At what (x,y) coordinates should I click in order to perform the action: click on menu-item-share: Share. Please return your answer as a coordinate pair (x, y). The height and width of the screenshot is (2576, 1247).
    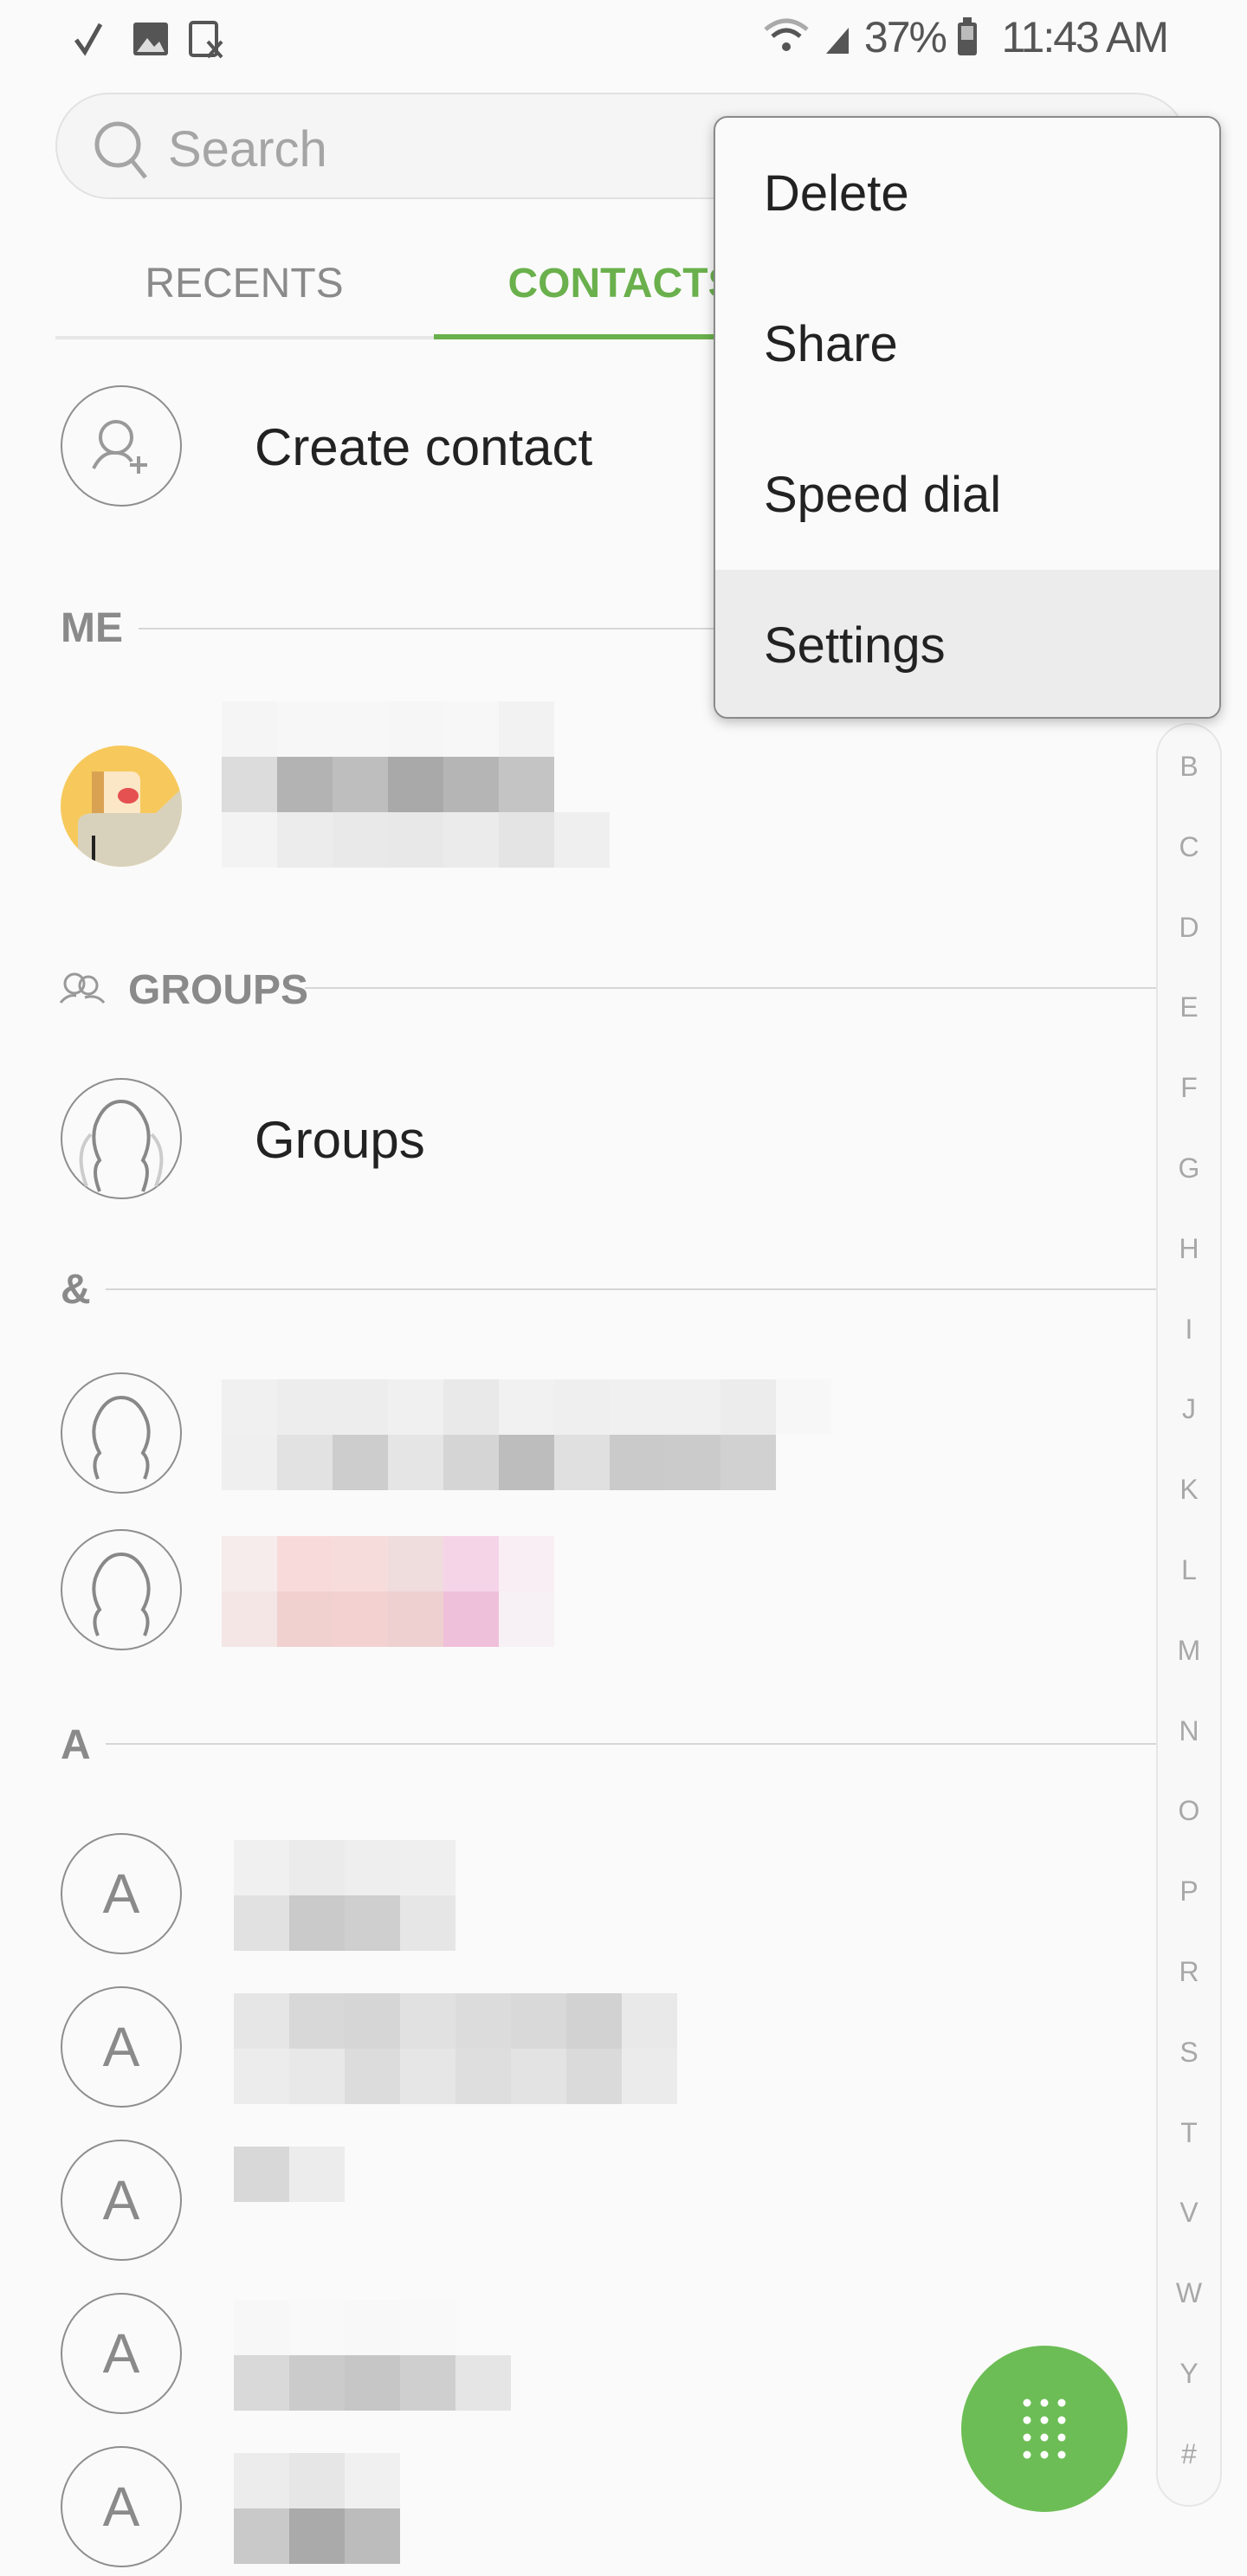
    Looking at the image, I should click on (967, 343).